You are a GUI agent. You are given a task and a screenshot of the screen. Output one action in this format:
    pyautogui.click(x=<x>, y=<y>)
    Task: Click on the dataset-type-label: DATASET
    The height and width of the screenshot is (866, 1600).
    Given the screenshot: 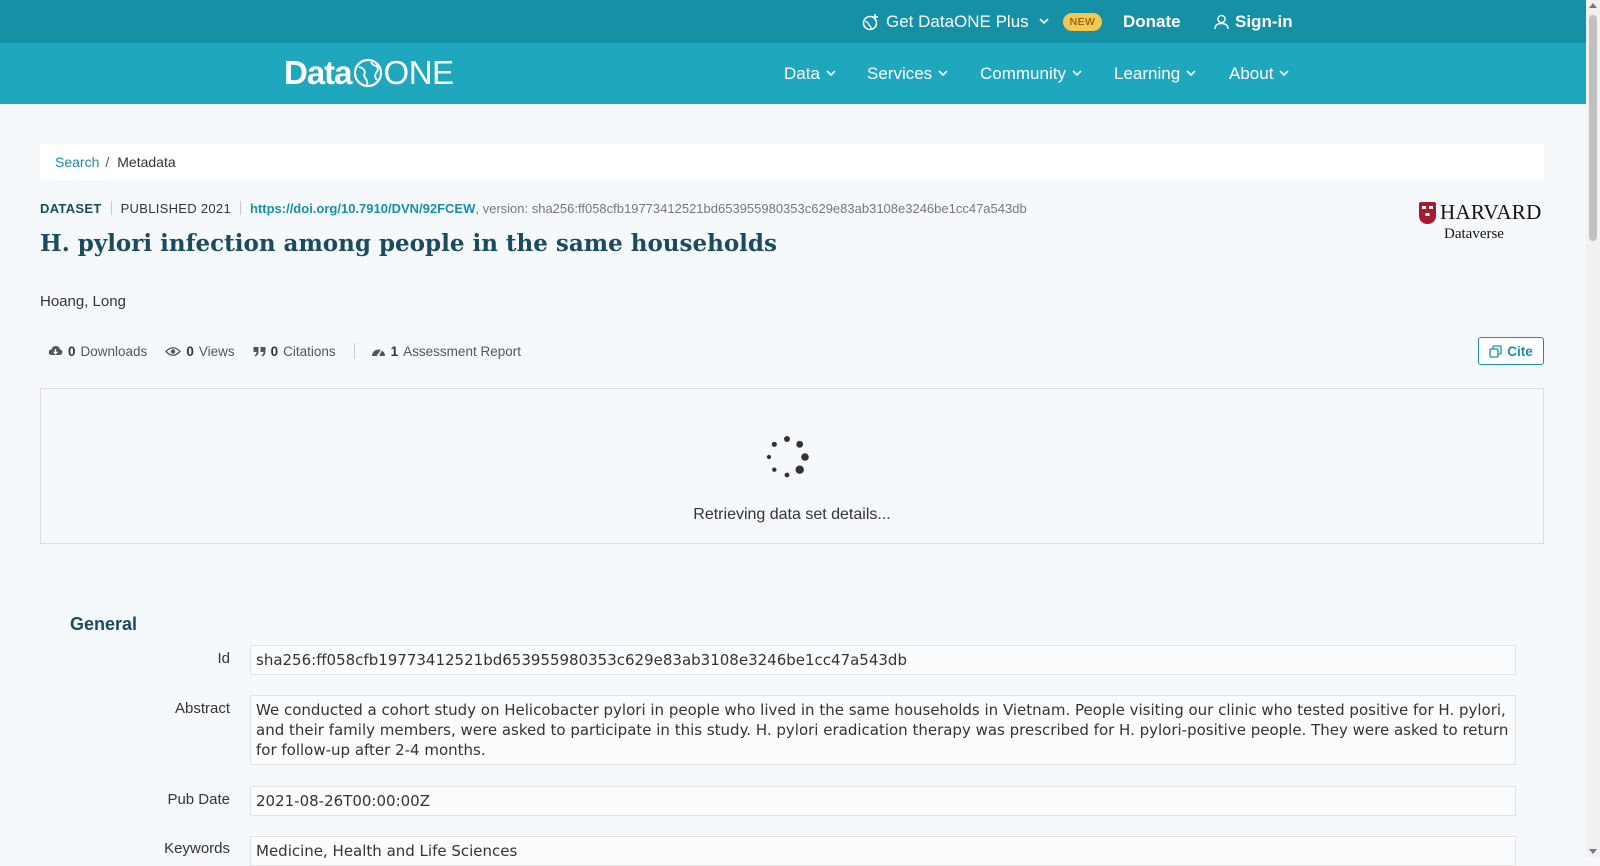 What is the action you would take?
    pyautogui.click(x=71, y=208)
    